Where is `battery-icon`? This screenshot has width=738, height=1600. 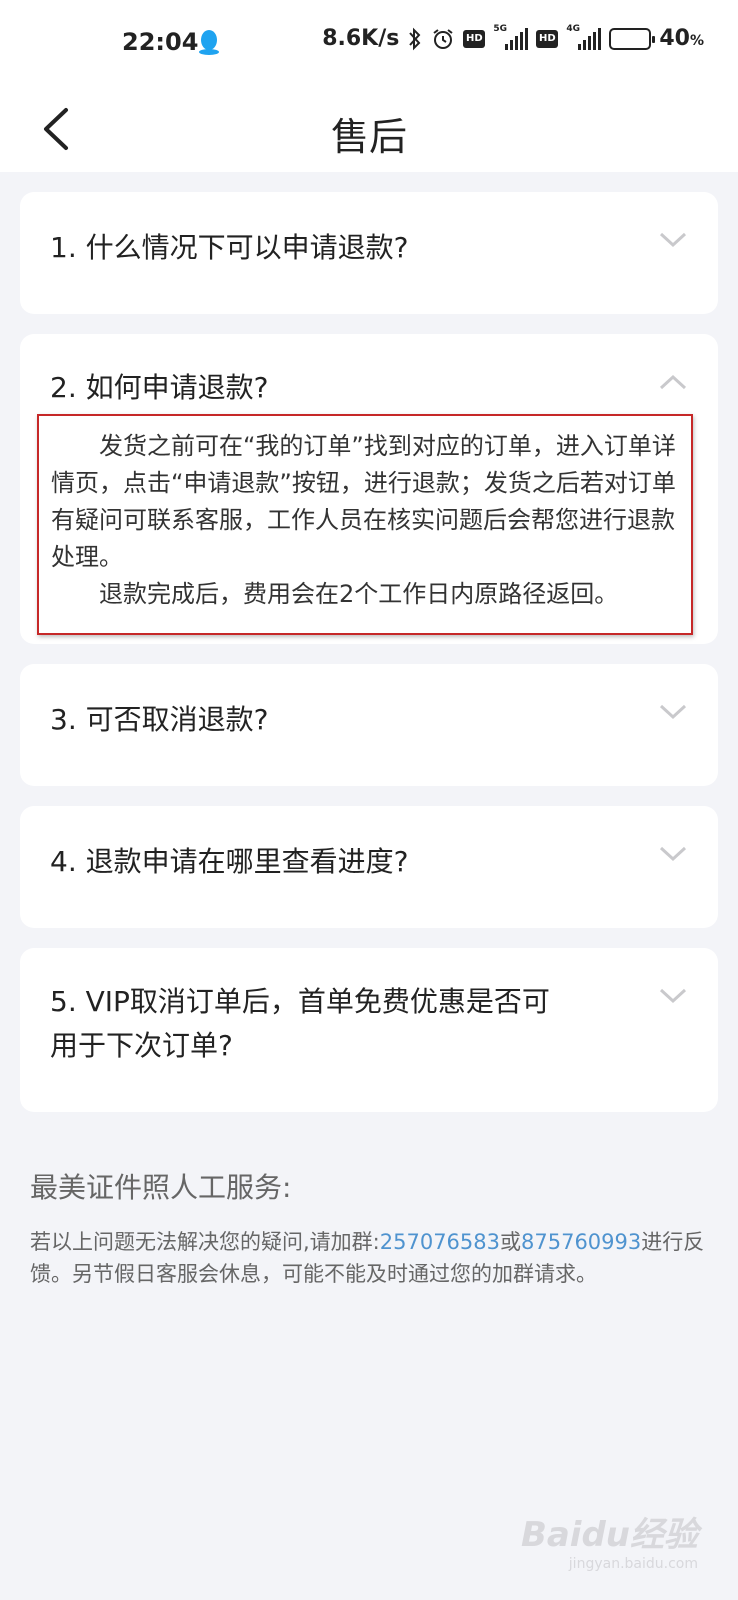
battery-icon is located at coordinates (632, 38).